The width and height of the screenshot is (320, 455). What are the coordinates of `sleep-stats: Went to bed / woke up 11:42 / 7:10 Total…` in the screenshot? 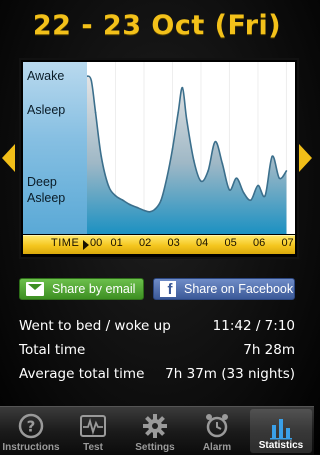 It's located at (157, 354).